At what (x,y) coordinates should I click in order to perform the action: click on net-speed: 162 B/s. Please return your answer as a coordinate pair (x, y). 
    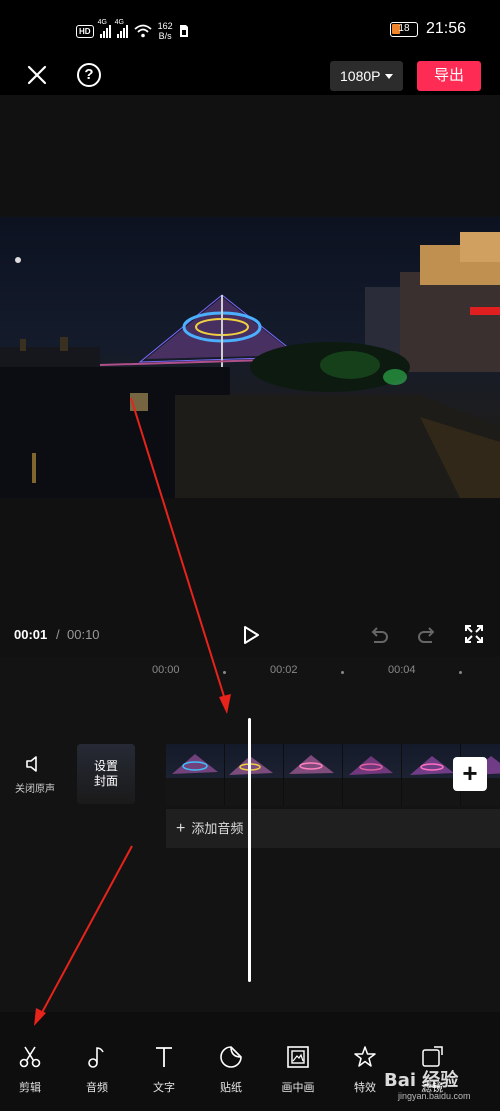
    Looking at the image, I should click on (165, 31).